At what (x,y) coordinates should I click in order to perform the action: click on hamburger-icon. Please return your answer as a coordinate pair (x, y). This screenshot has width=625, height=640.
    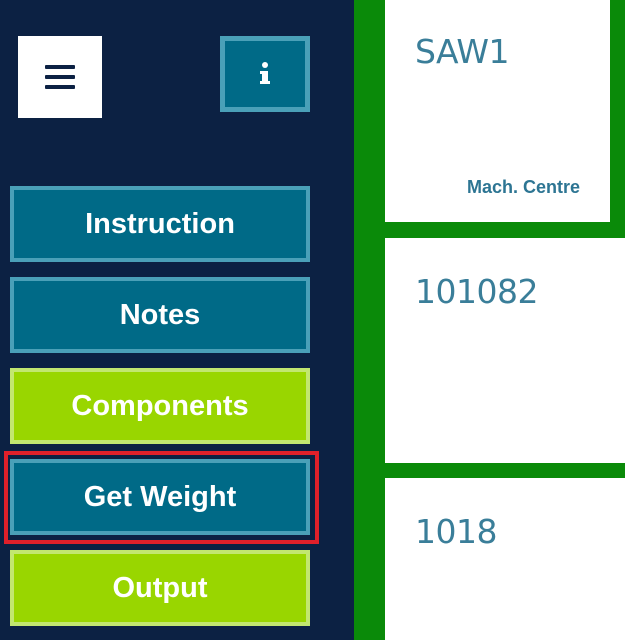
    Looking at the image, I should click on (60, 77).